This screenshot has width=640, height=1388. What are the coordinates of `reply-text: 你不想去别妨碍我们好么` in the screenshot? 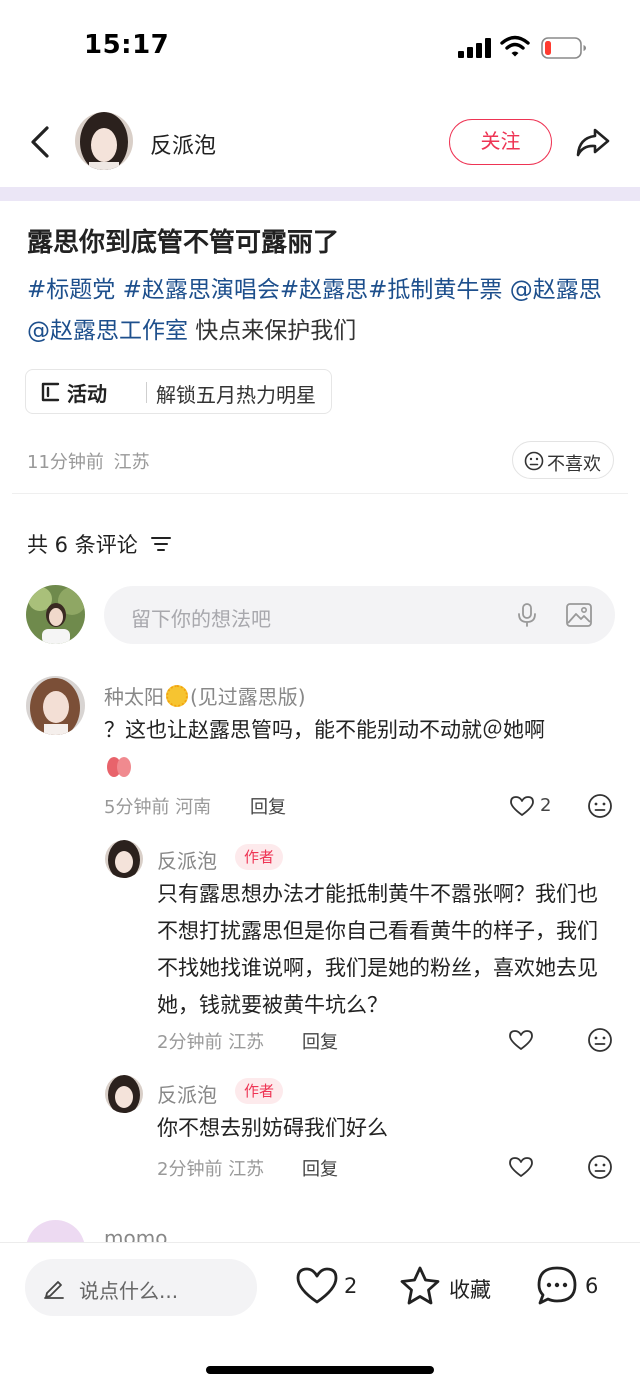 It's located at (272, 1128).